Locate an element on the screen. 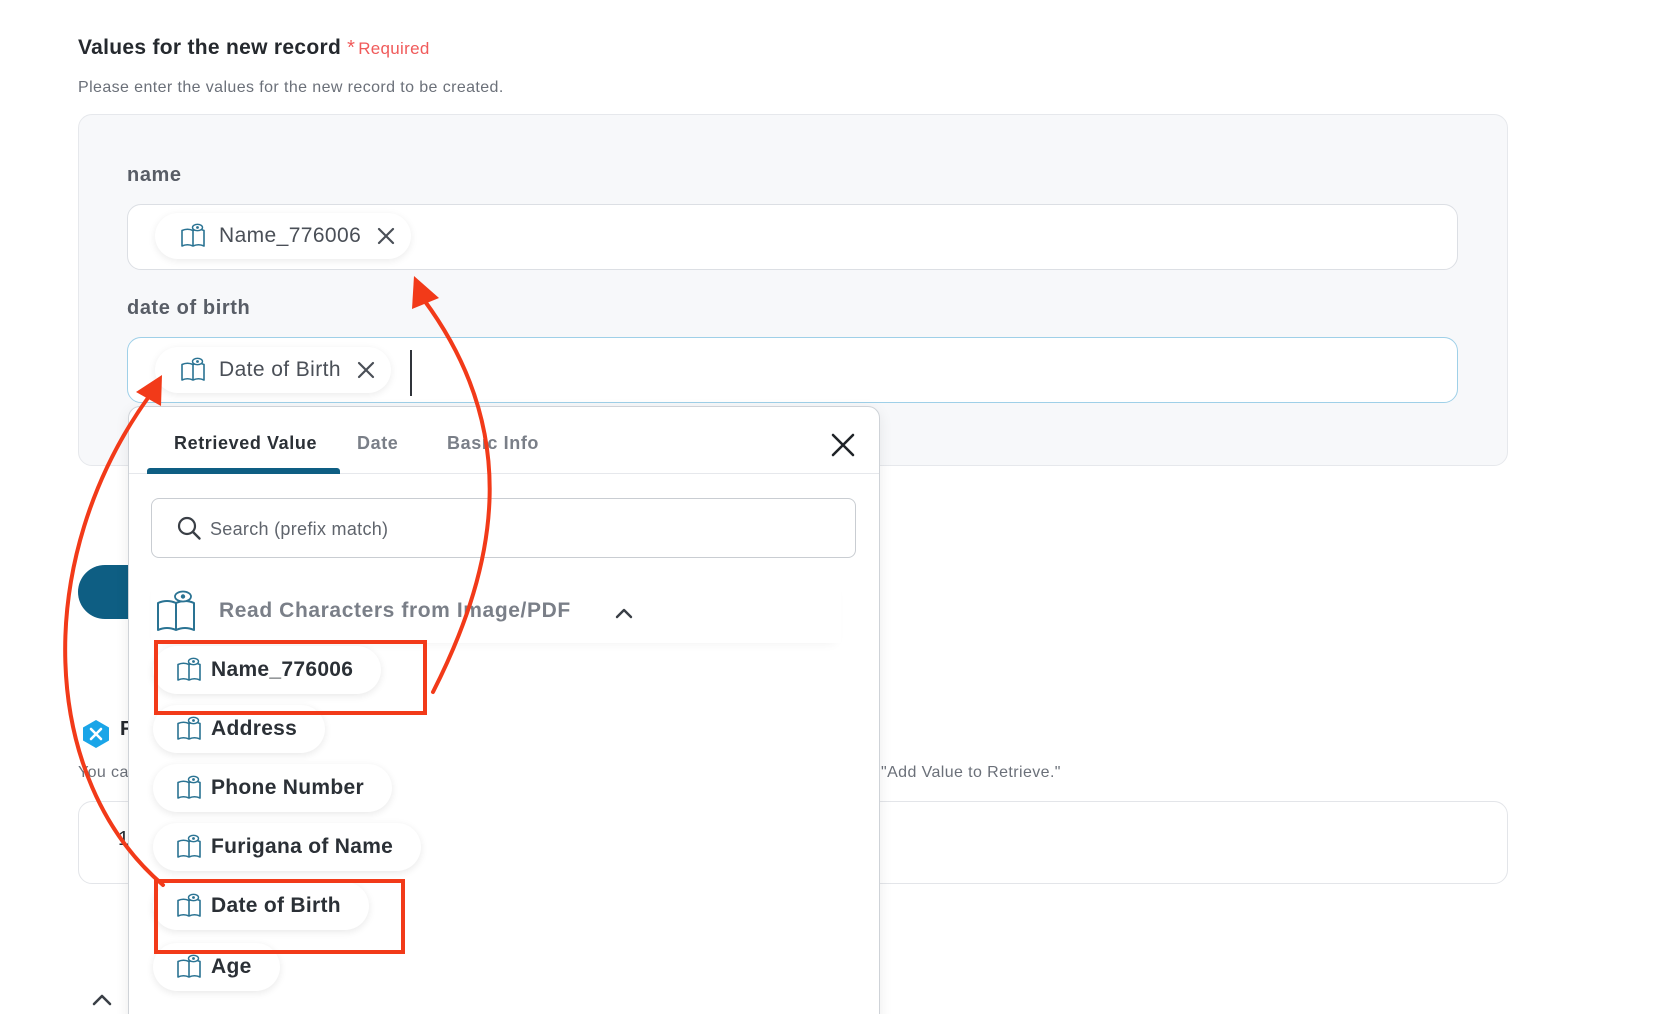  tab-basic-info: Basic Info is located at coordinates (493, 443).